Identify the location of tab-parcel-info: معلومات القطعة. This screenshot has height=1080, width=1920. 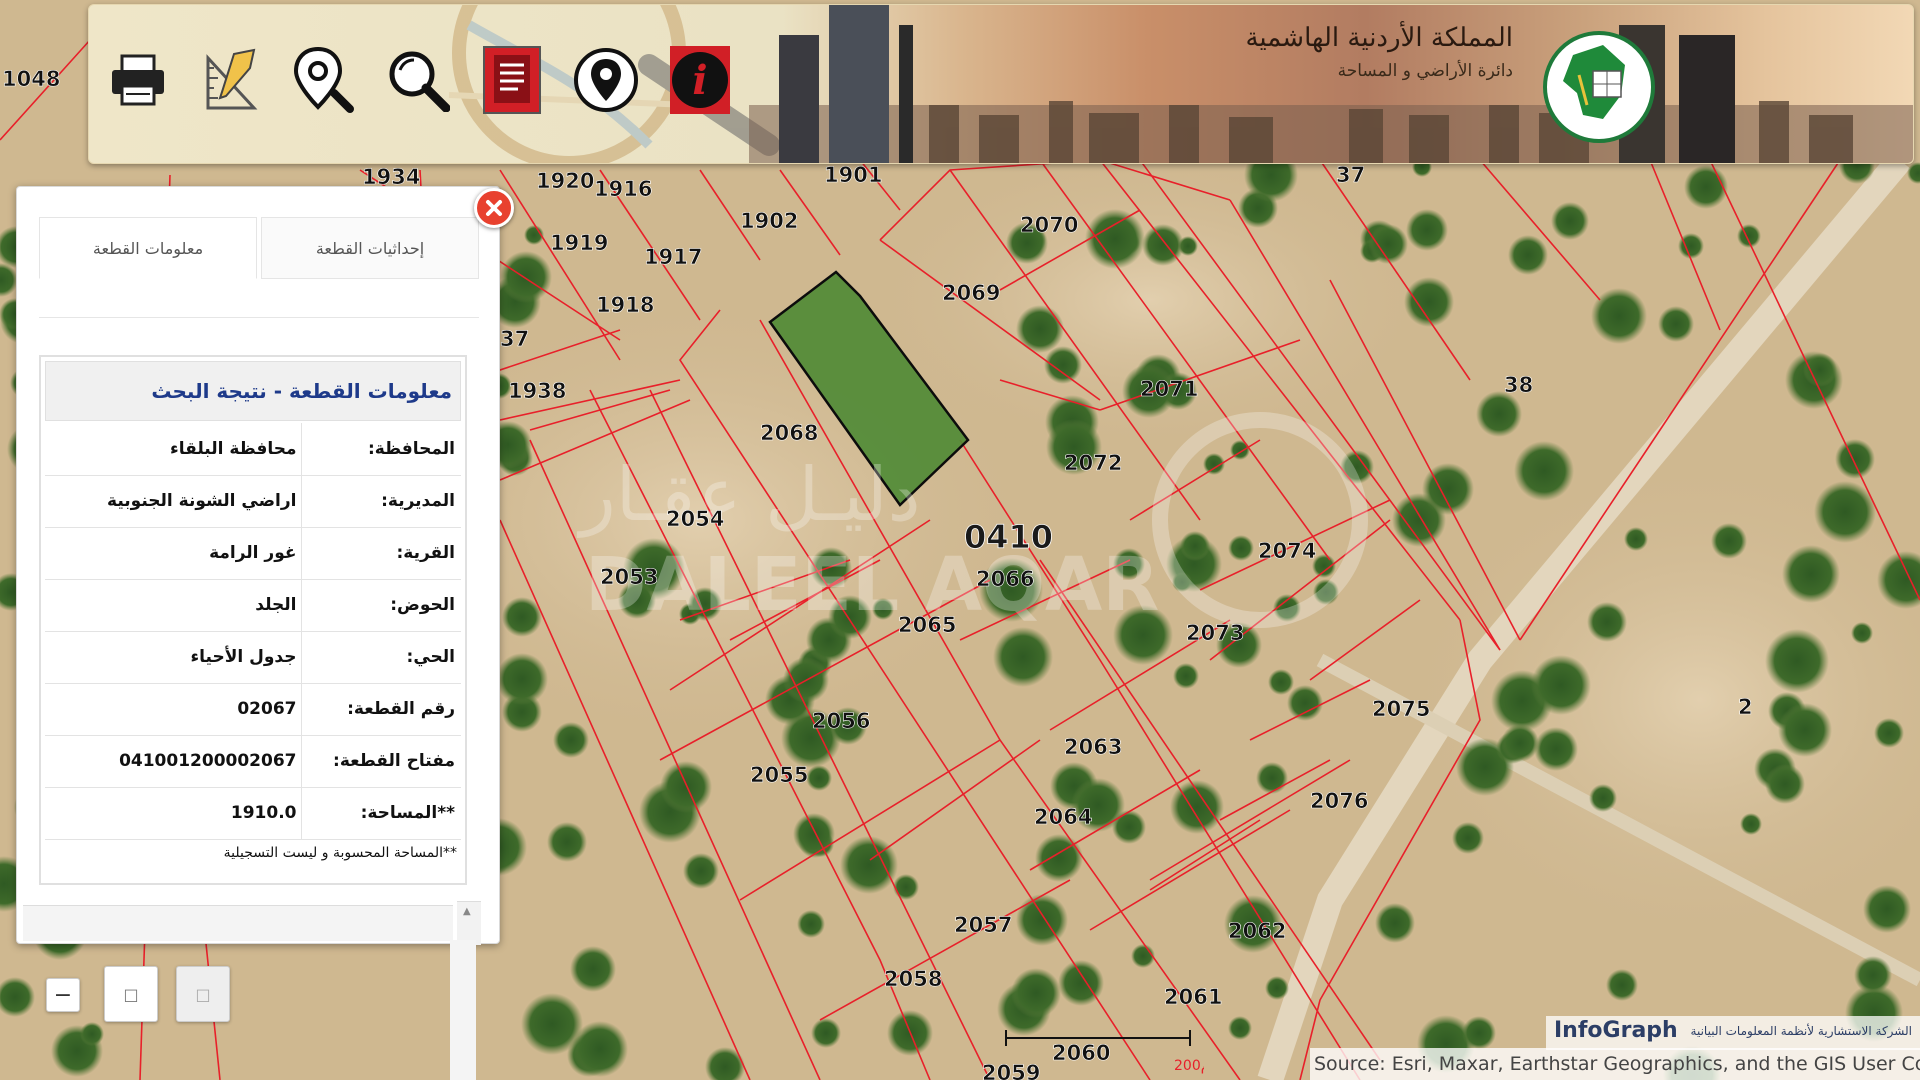
(148, 248).